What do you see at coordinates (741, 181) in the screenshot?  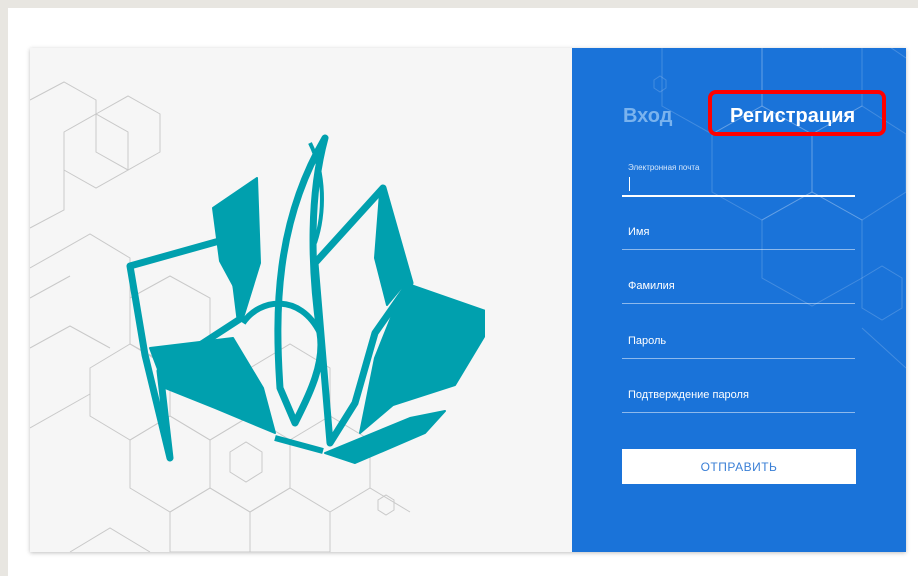 I see `email-input` at bounding box center [741, 181].